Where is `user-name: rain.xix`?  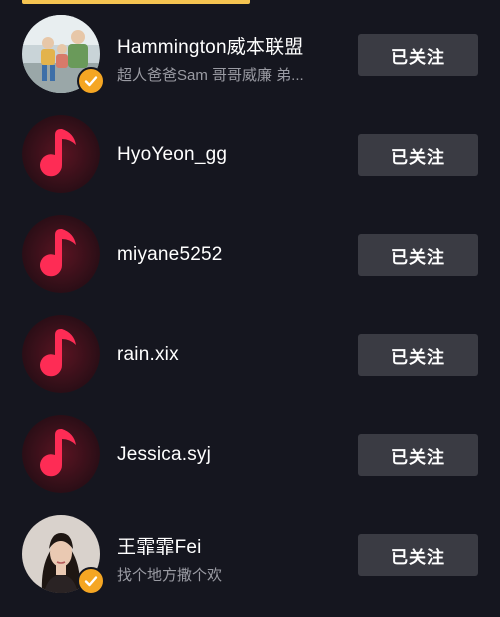 user-name: rain.xix is located at coordinates (148, 354).